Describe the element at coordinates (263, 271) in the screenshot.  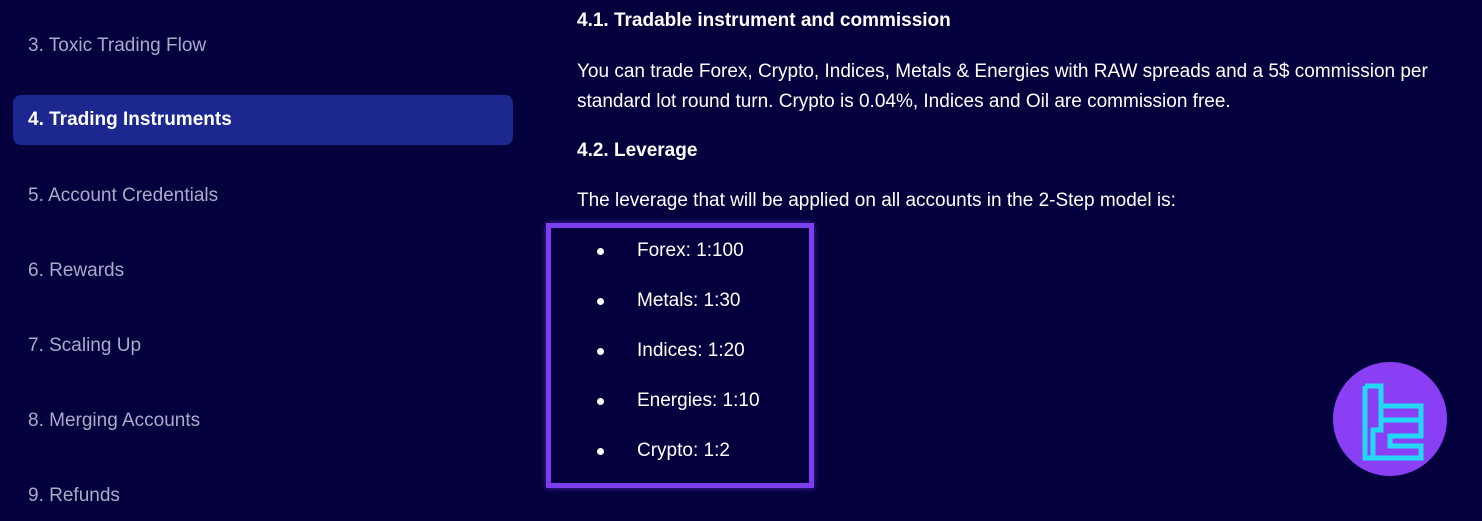
I see `sidebar-item-rewards: 6. Rewards` at that location.